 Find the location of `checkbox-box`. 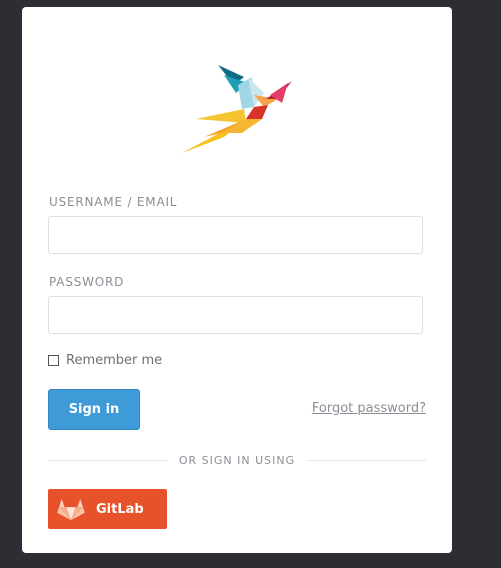

checkbox-box is located at coordinates (53, 360).